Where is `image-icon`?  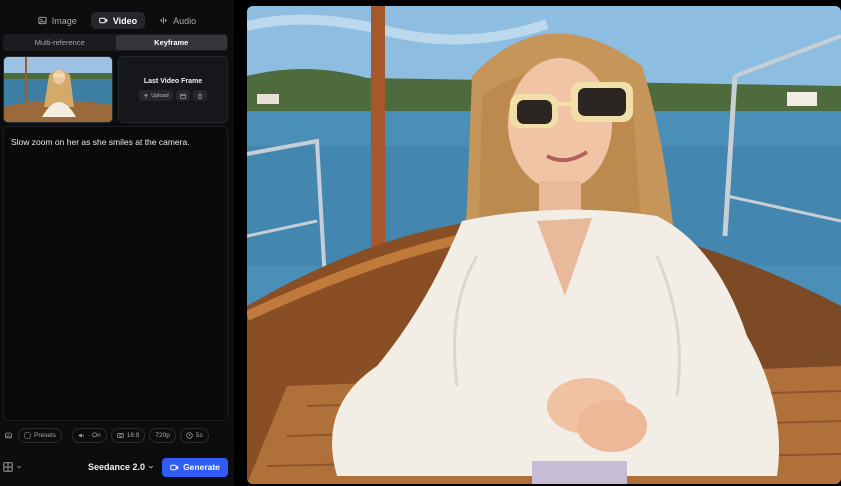 image-icon is located at coordinates (42, 20).